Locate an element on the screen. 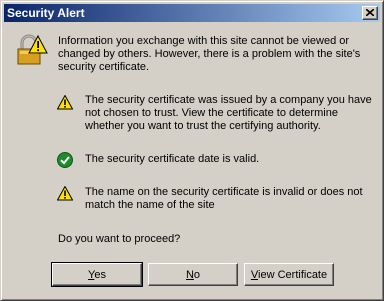  certificate-date-status: The security certificate date is valid. is located at coordinates (172, 159).